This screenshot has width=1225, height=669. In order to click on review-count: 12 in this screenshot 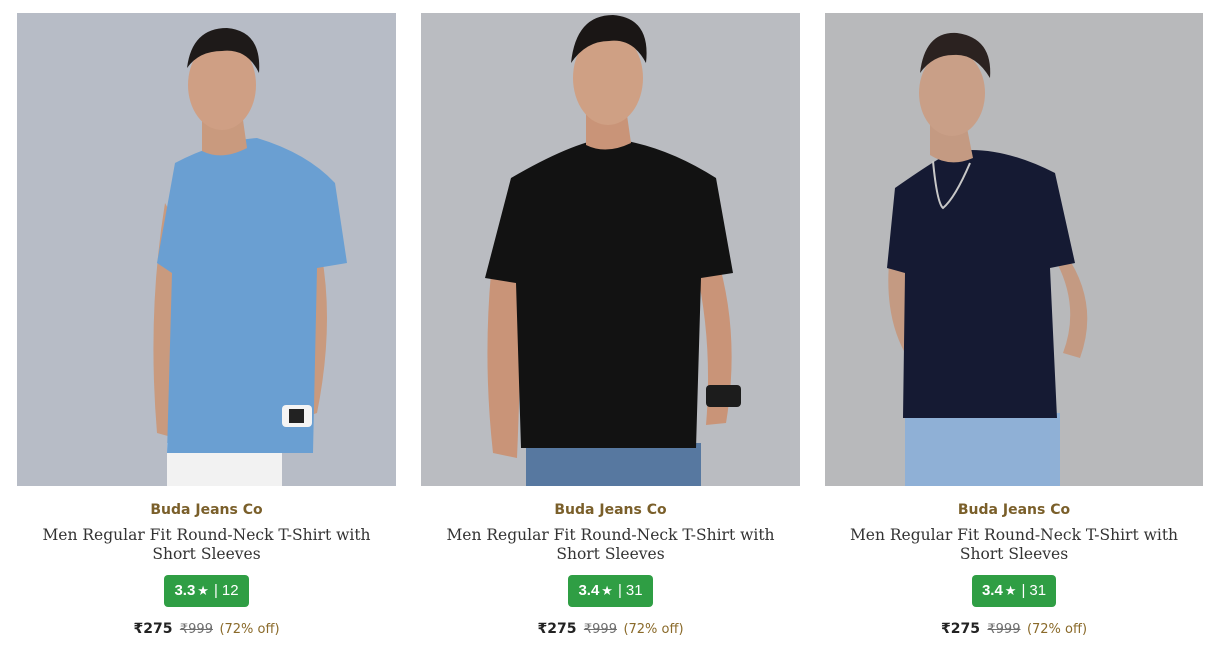, I will do `click(230, 590)`.